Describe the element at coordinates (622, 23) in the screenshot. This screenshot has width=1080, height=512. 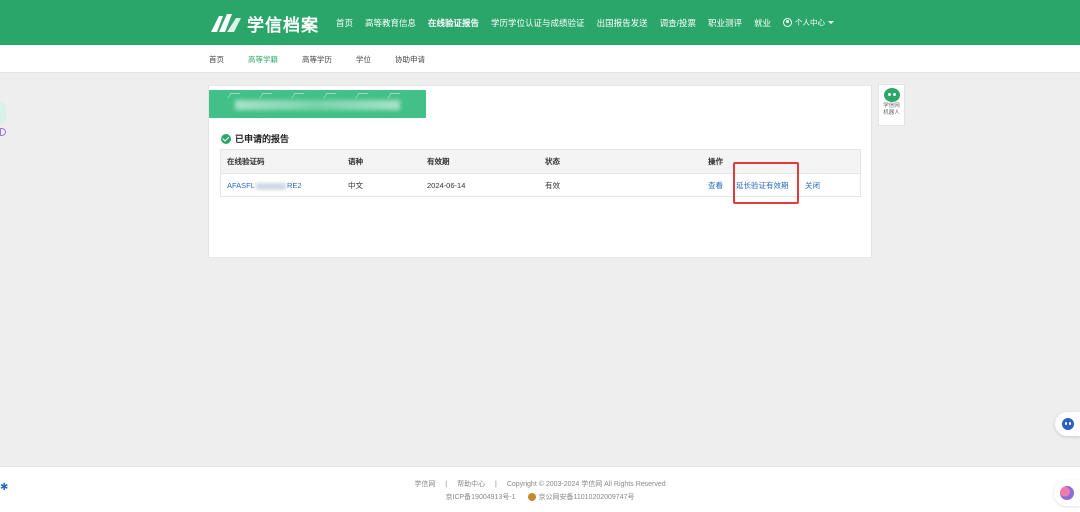
I see `nav-overseas-report: 出国报告发送` at that location.